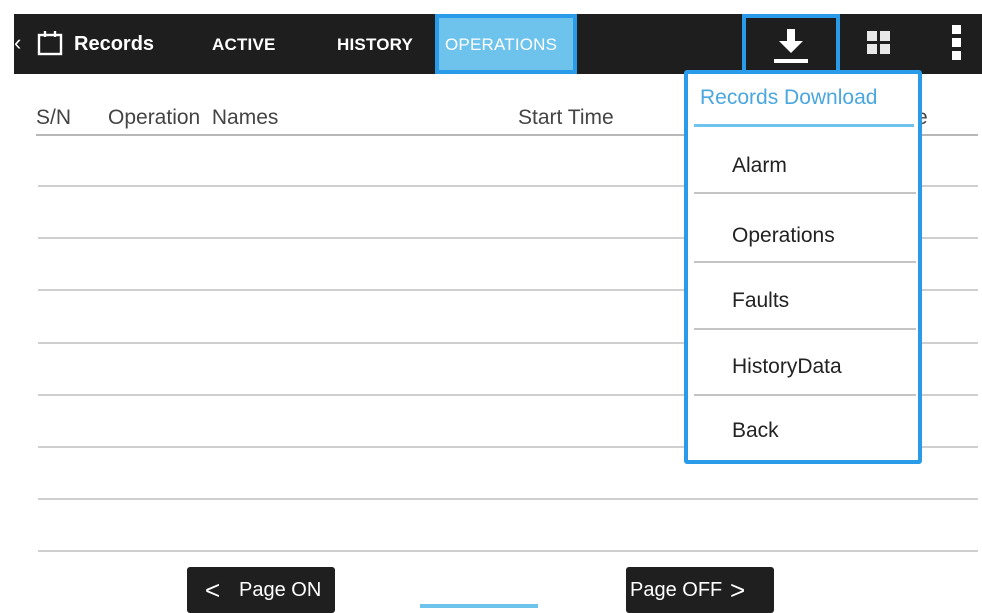 The width and height of the screenshot is (982, 613). Describe the element at coordinates (193, 117) in the screenshot. I see `column-header-operation-names: Operation Names` at that location.